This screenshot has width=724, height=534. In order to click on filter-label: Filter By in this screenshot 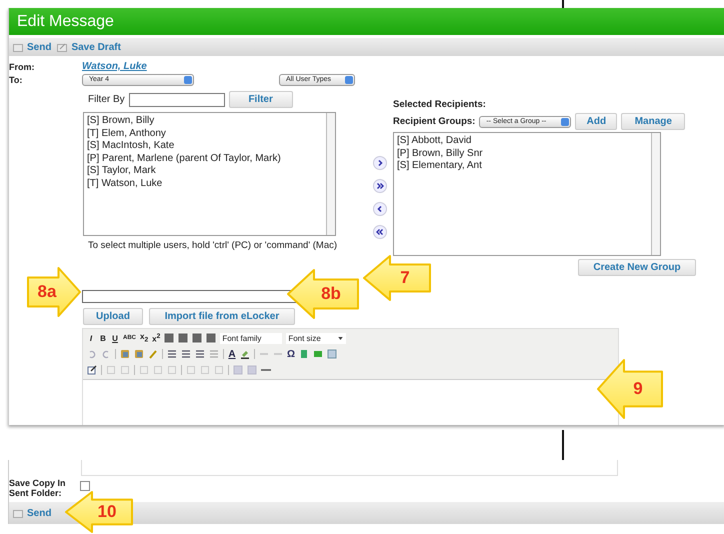, I will do `click(106, 99)`.